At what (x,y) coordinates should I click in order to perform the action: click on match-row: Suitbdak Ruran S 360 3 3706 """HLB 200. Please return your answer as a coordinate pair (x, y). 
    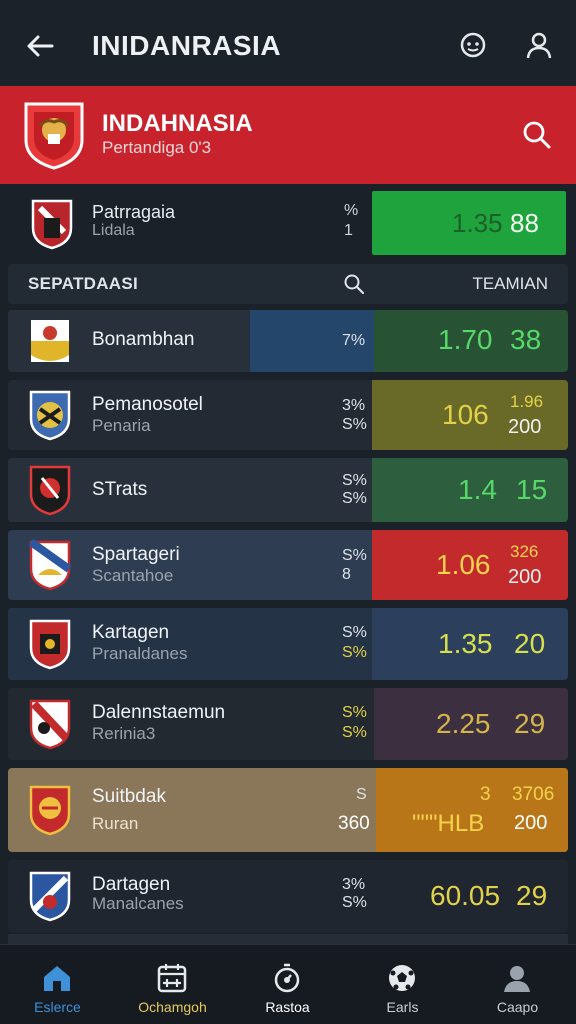
    Looking at the image, I should click on (288, 810).